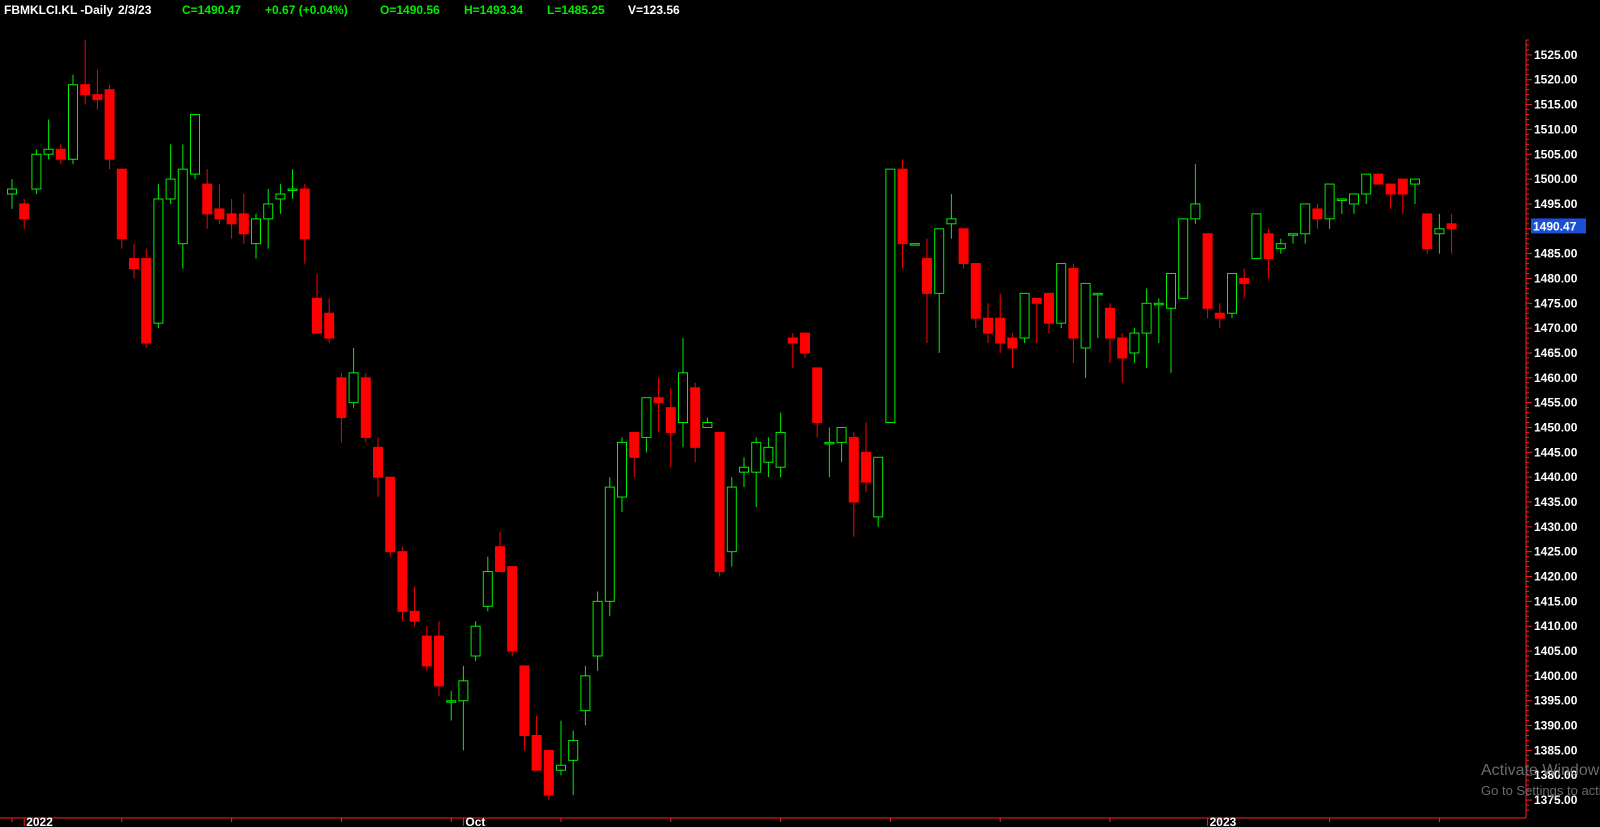 The image size is (1600, 827). I want to click on header-volume: V=123.56, so click(654, 10).